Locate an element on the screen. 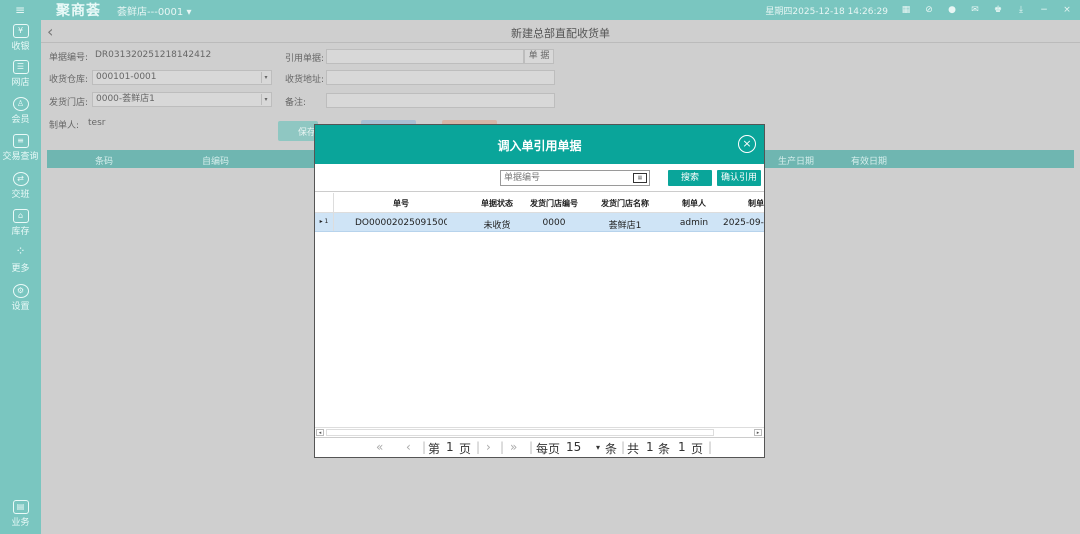  sidebar-item-transactions: ≡ 交易查询 is located at coordinates (20, 148).